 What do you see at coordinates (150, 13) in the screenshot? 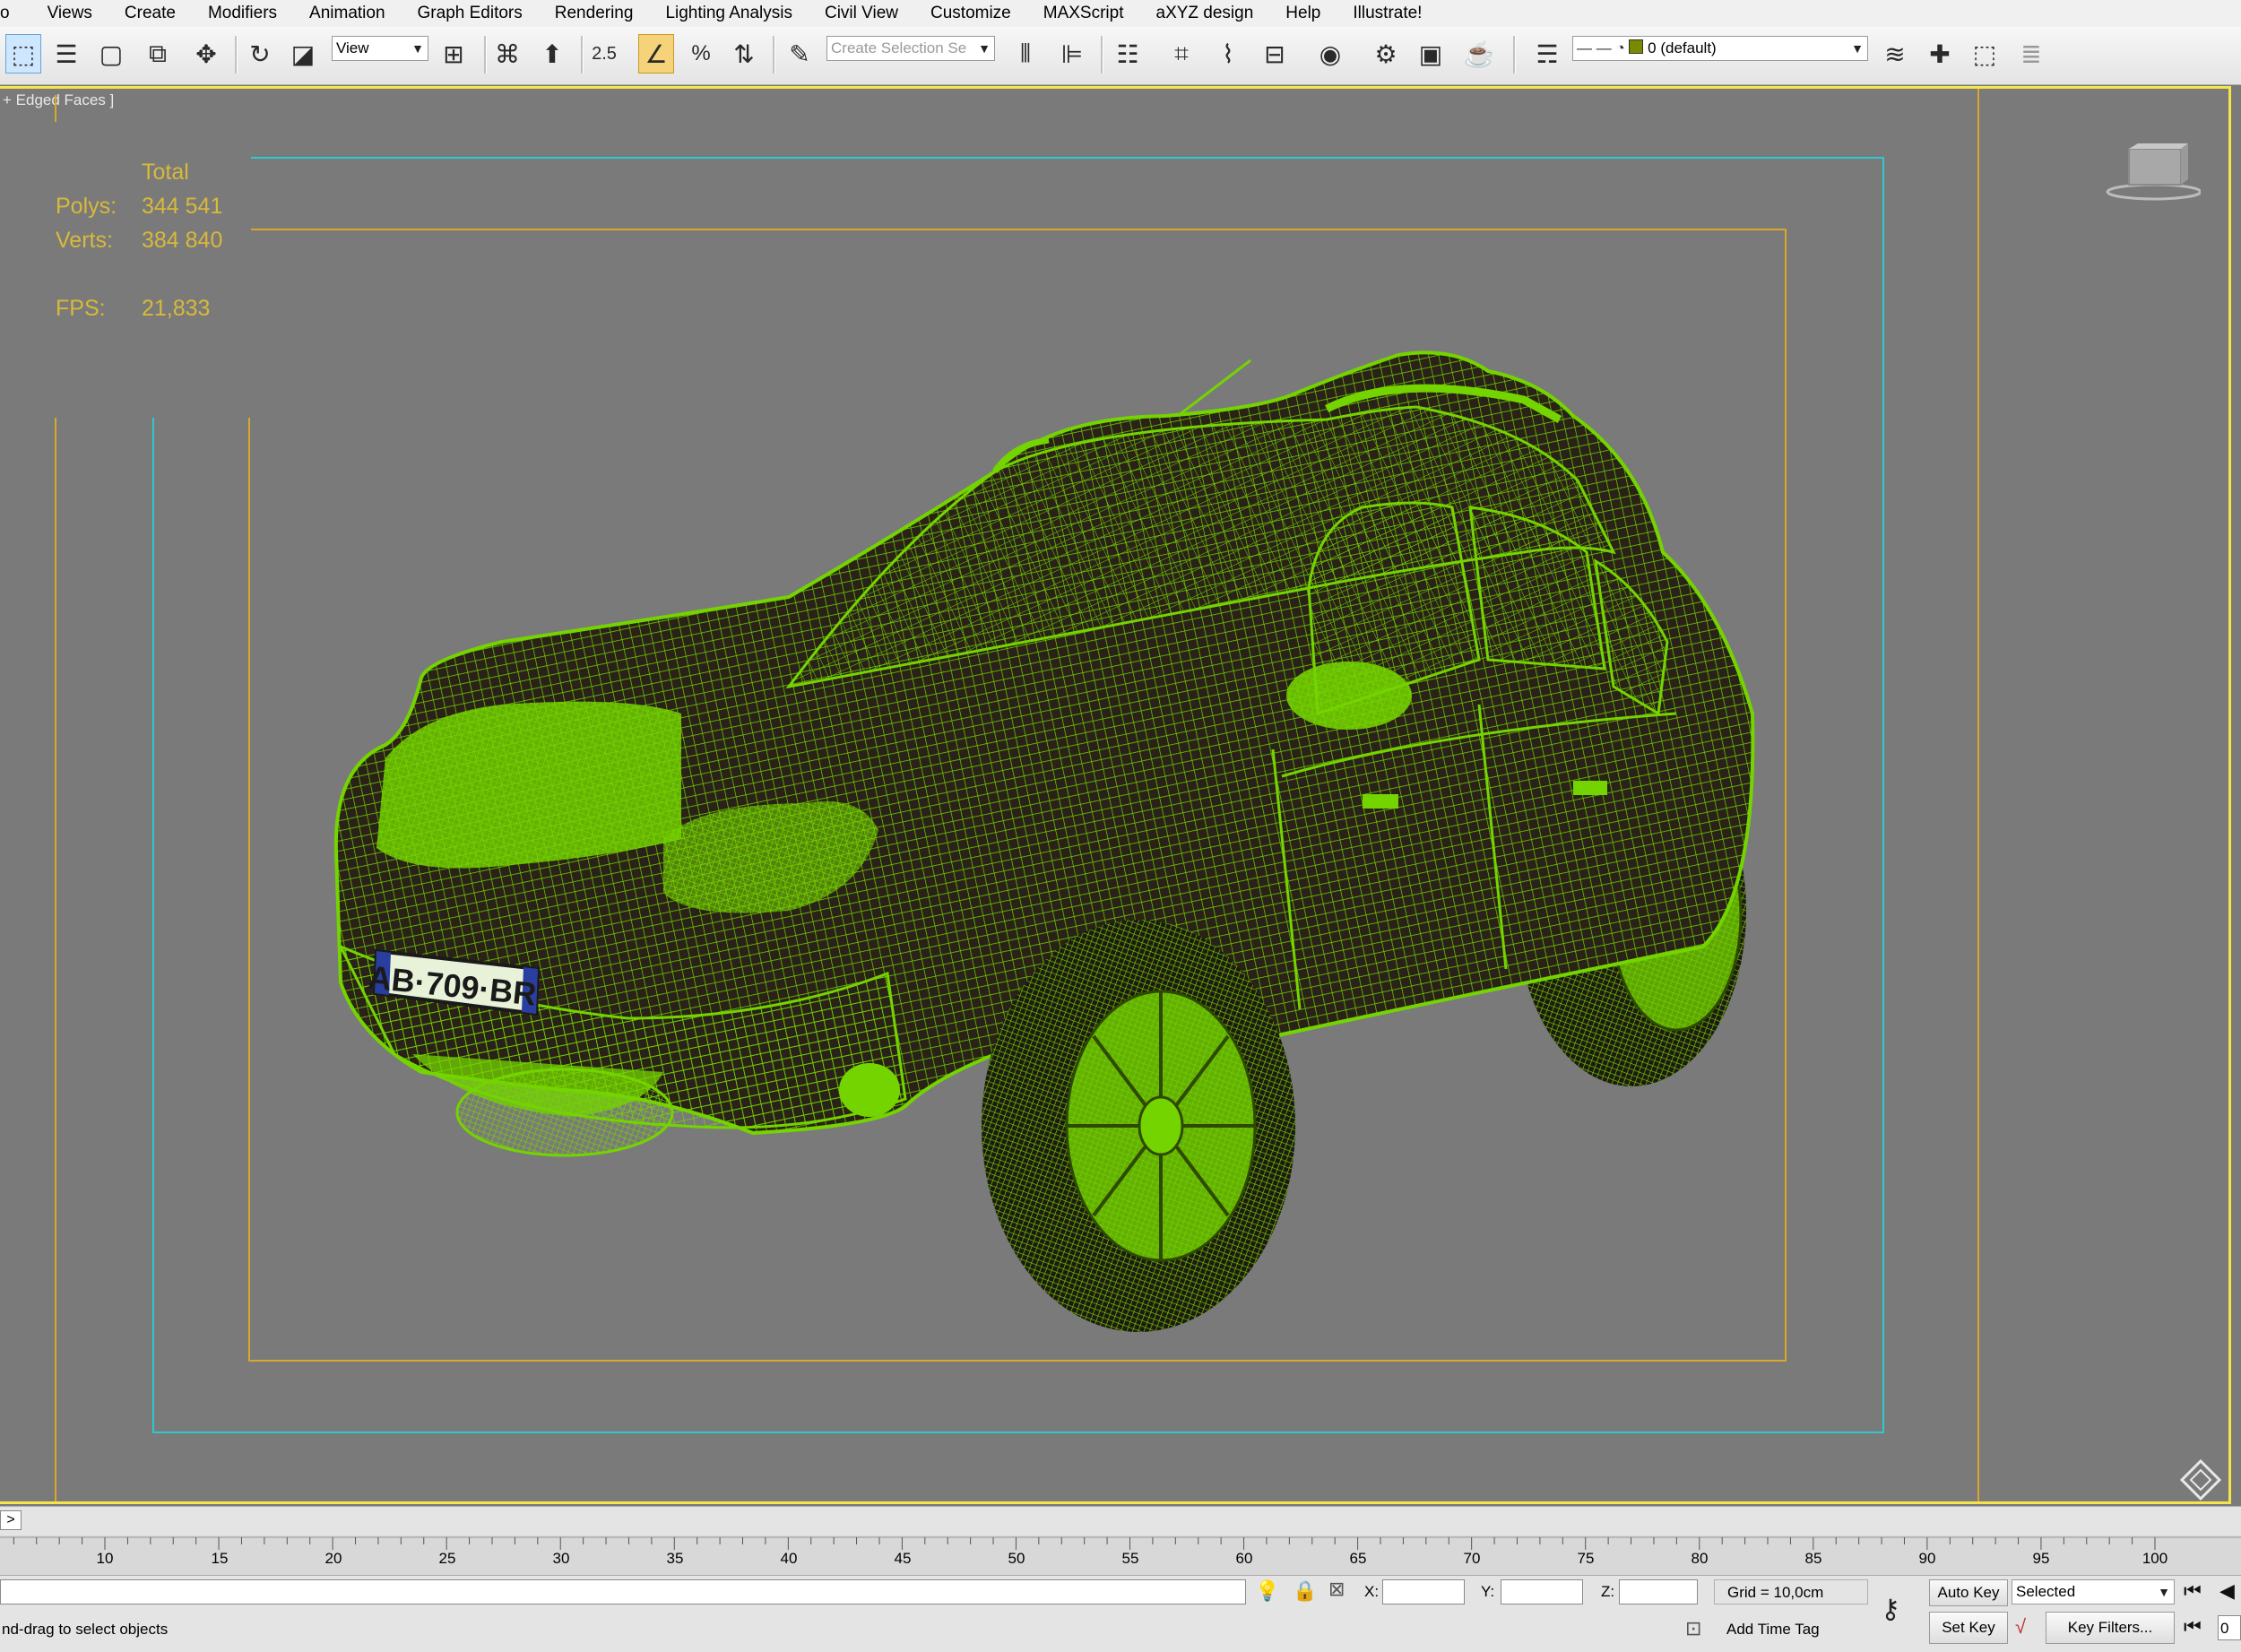
I see `menu-item-create: Create` at bounding box center [150, 13].